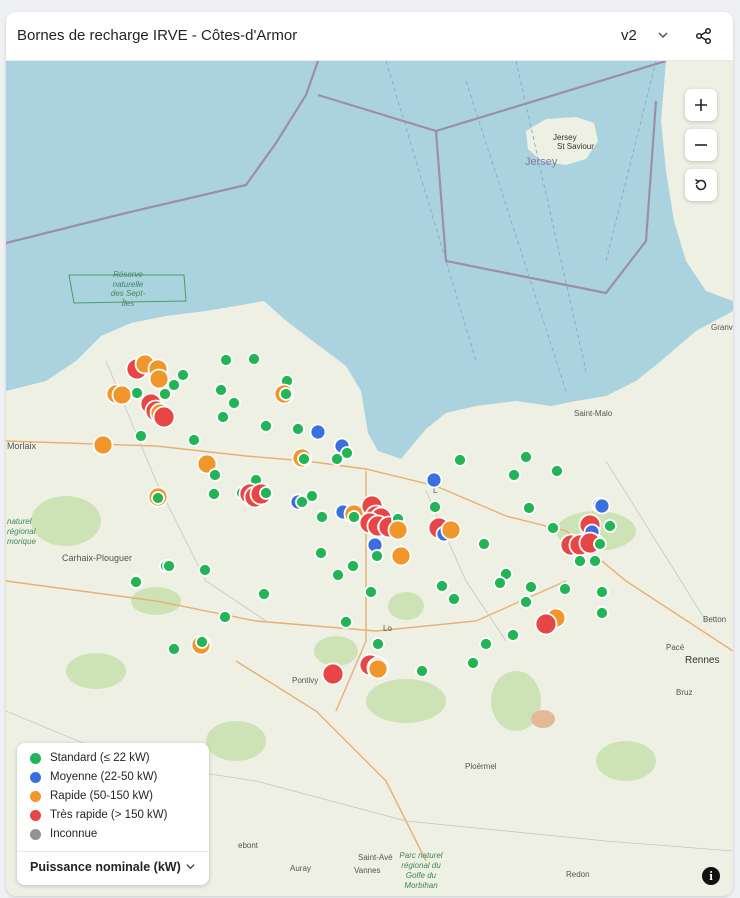 This screenshot has height=898, width=740. Describe the element at coordinates (629, 35) in the screenshot. I see `version-value: v2` at that location.